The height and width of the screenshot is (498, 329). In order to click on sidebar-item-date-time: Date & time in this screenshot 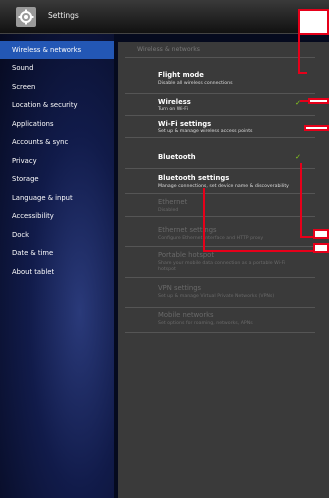, I will do `click(57, 253)`.